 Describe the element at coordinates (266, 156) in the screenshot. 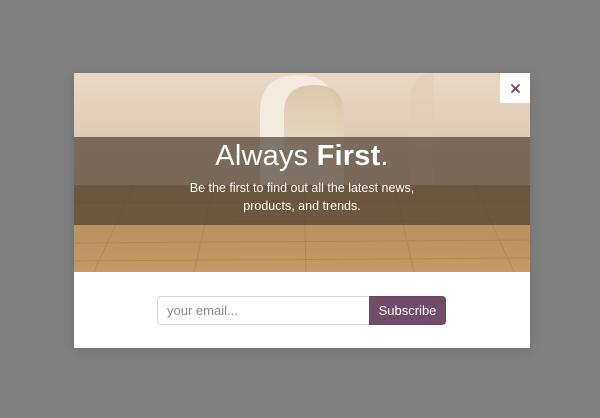

I see `headline-regular: Always` at that location.